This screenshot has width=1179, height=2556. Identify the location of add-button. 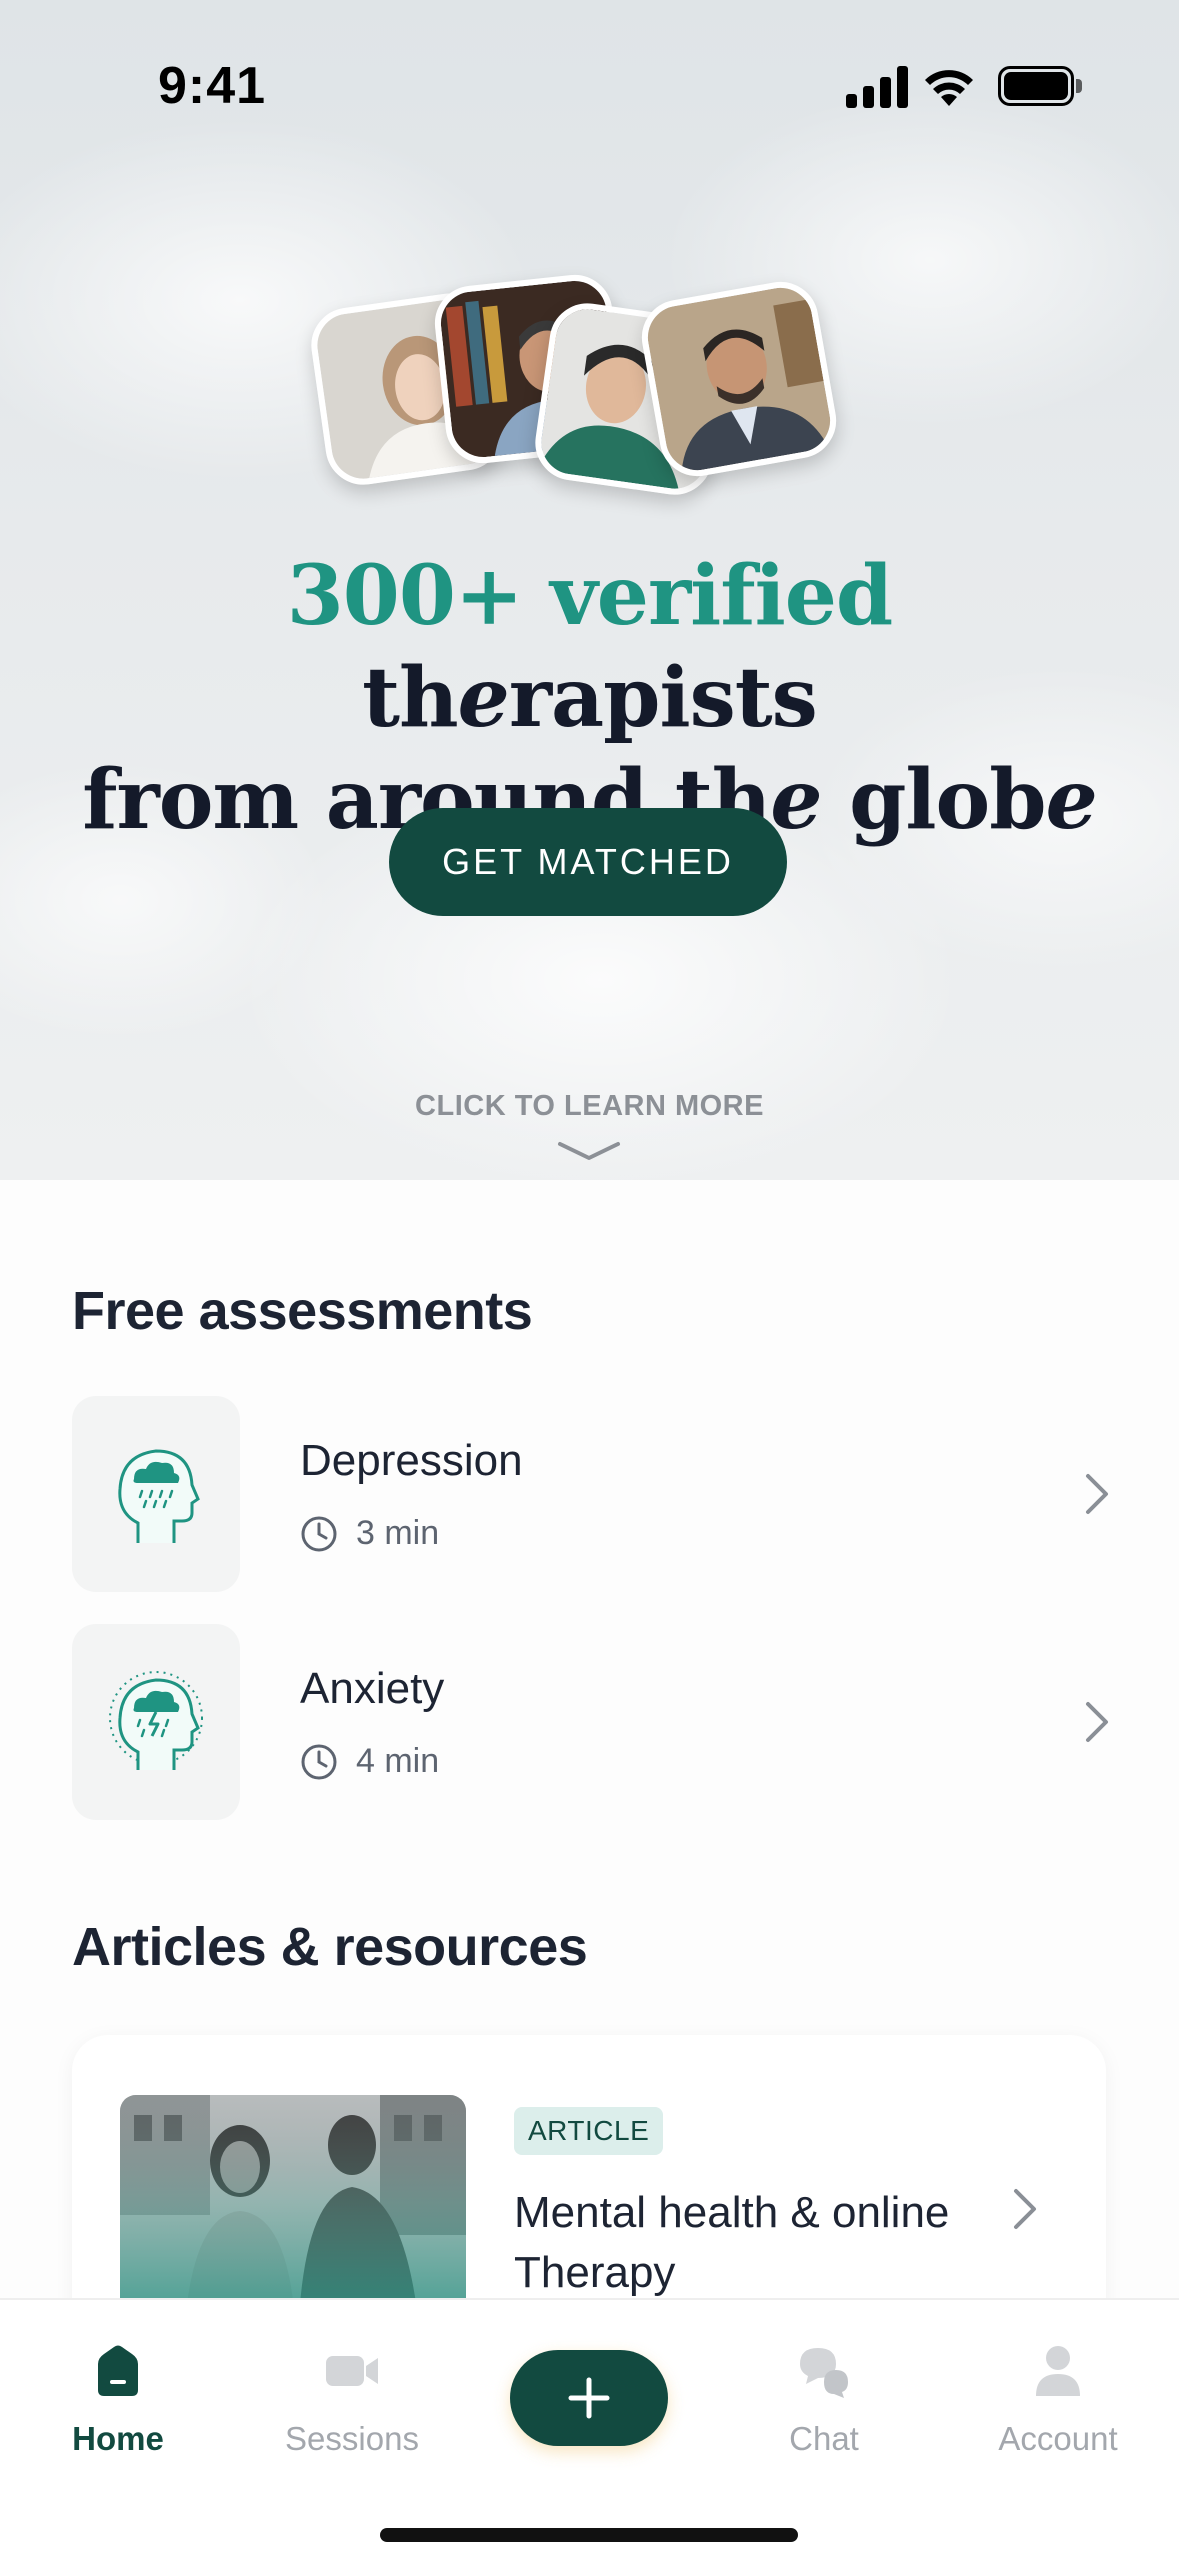
(589, 2398).